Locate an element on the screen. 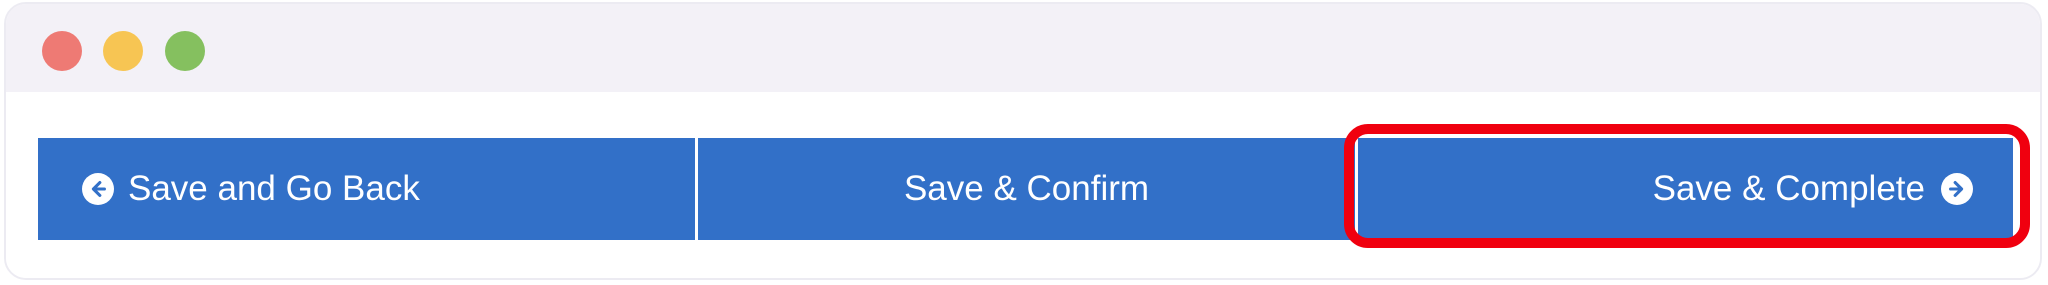  save-and-go-back-label: Save and Go Back is located at coordinates (274, 188).